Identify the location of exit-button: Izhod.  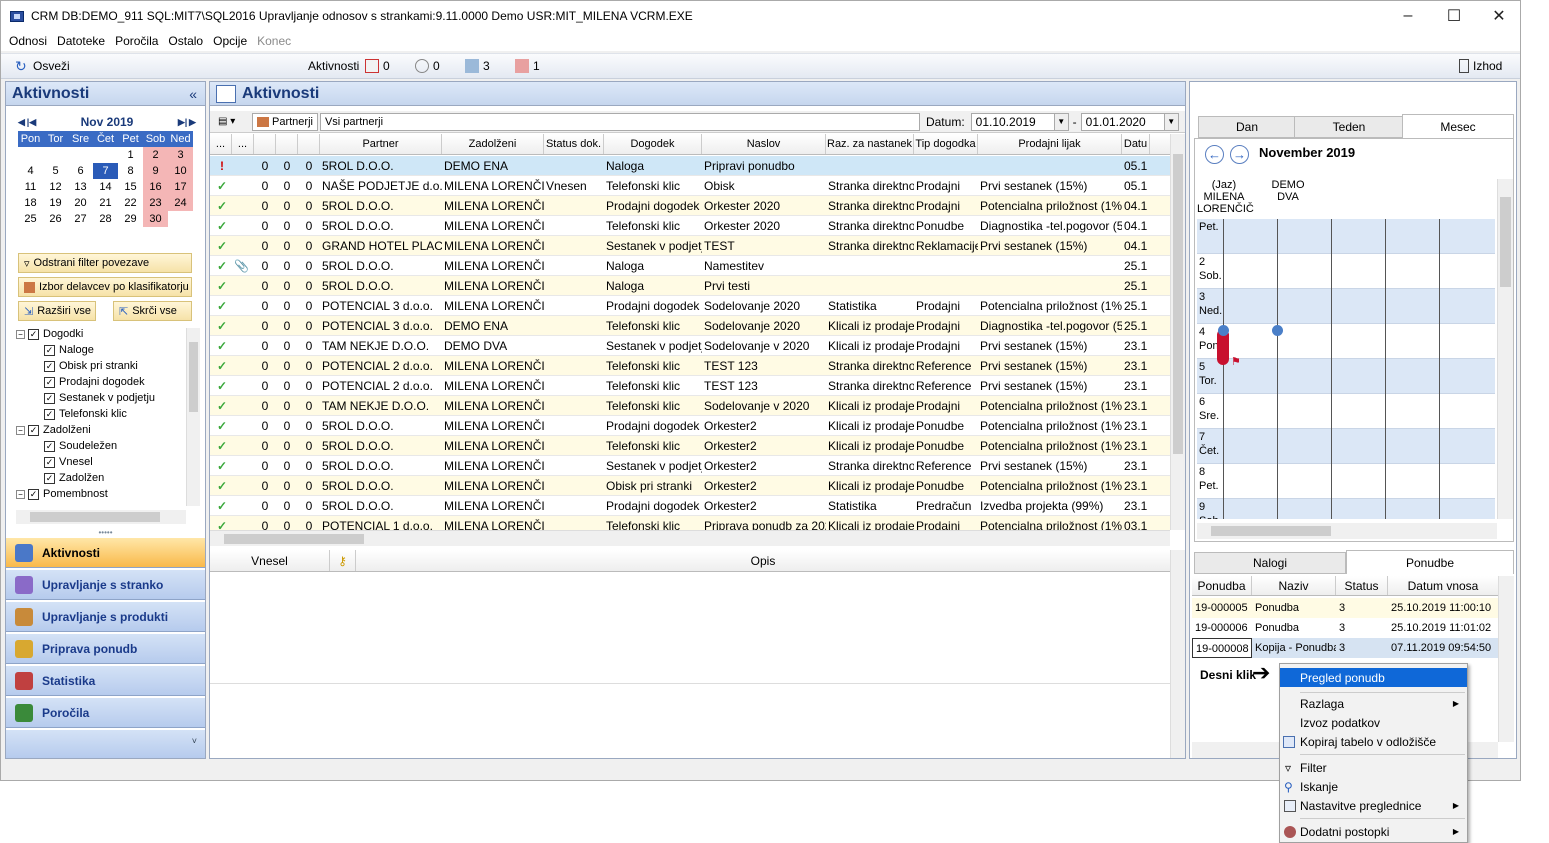
(1480, 66).